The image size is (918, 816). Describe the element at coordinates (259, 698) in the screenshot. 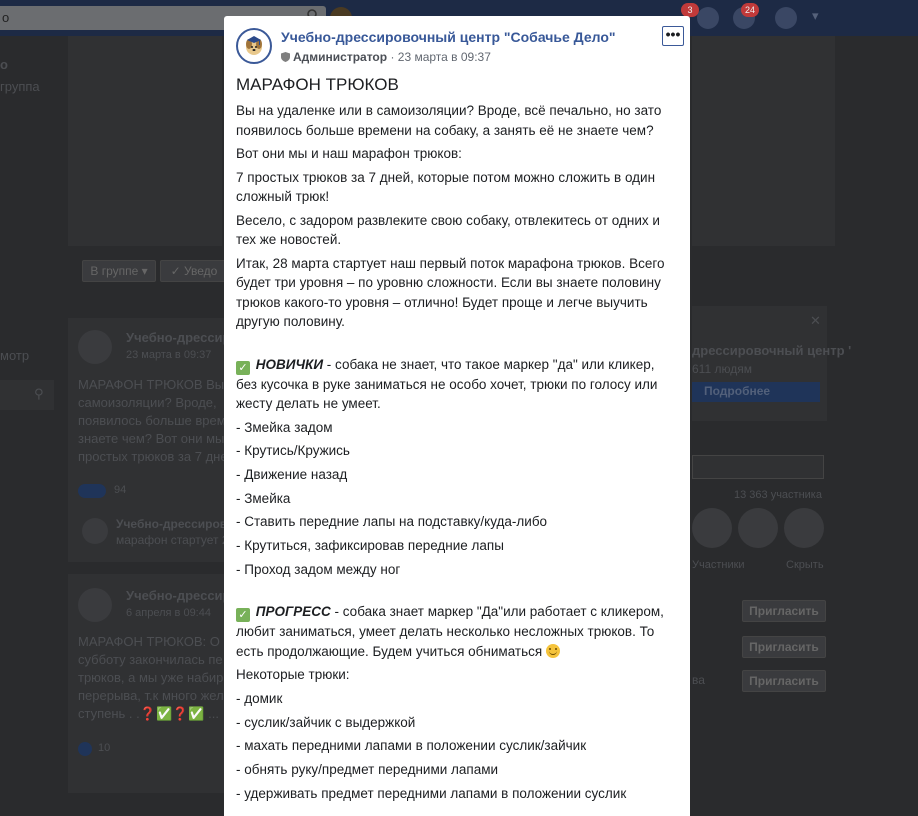

I see `list-item: - домик` at that location.